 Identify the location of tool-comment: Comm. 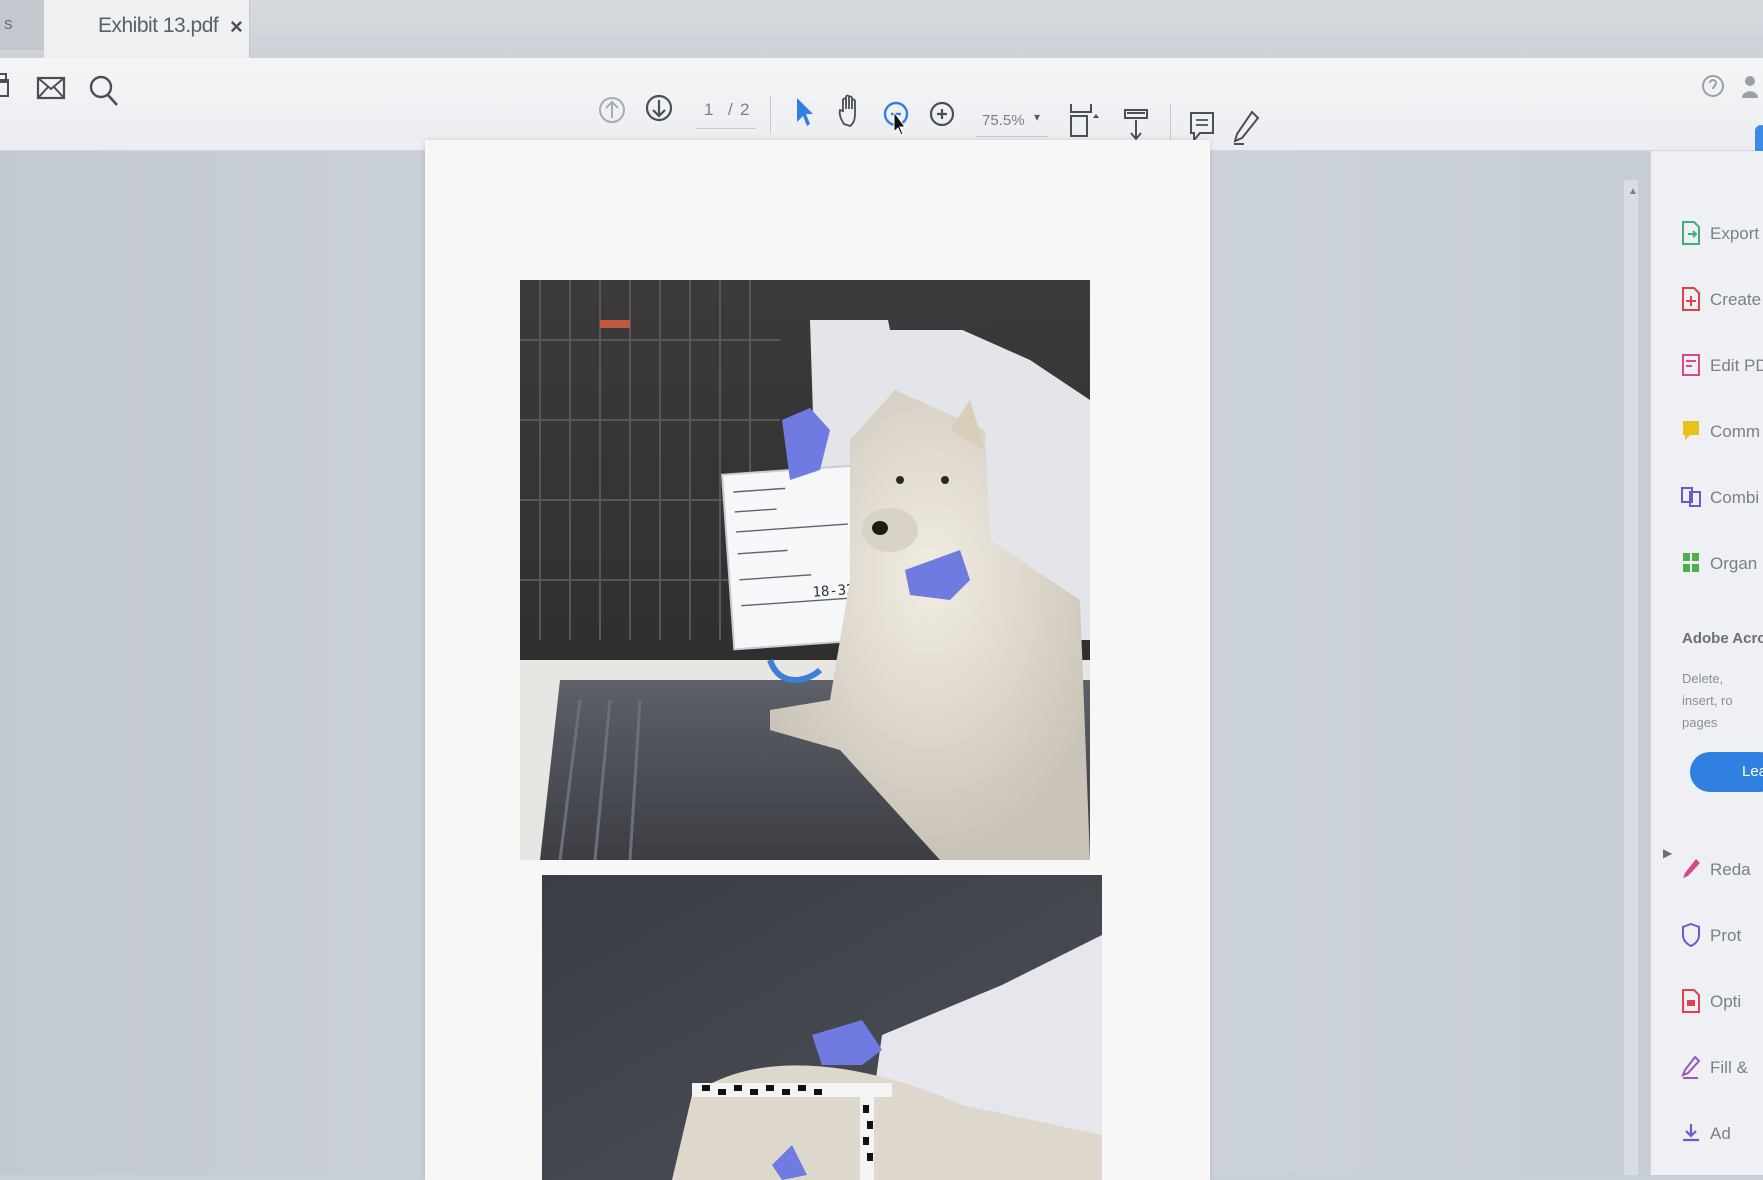
(1721, 430).